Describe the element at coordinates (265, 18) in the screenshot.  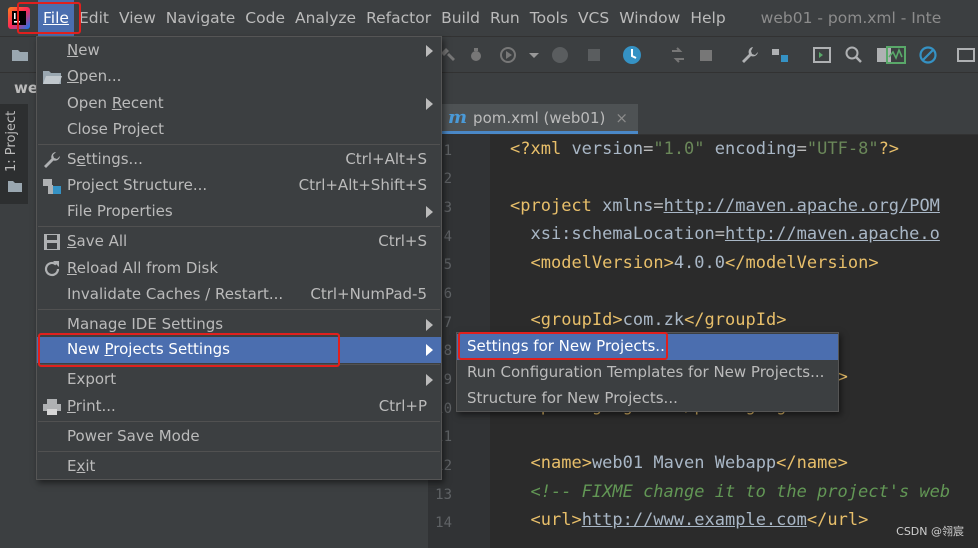
I see `menu-code: Code` at that location.